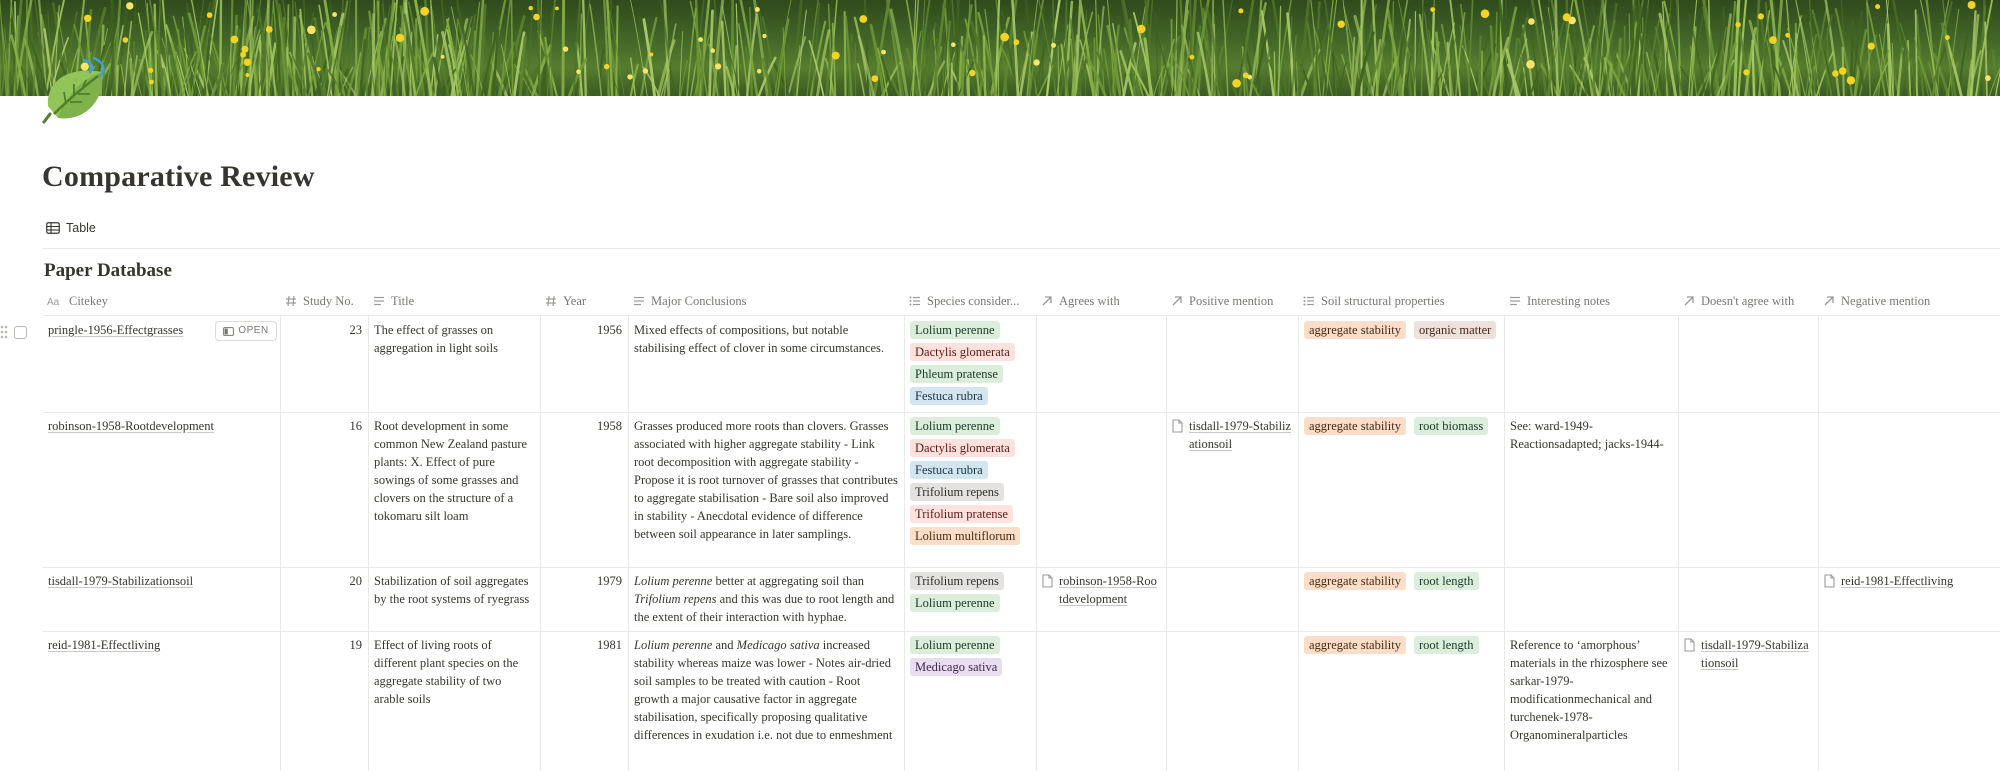  What do you see at coordinates (1401, 364) in the screenshot?
I see `soil-properties-cell: aggregate stability organic matter` at bounding box center [1401, 364].